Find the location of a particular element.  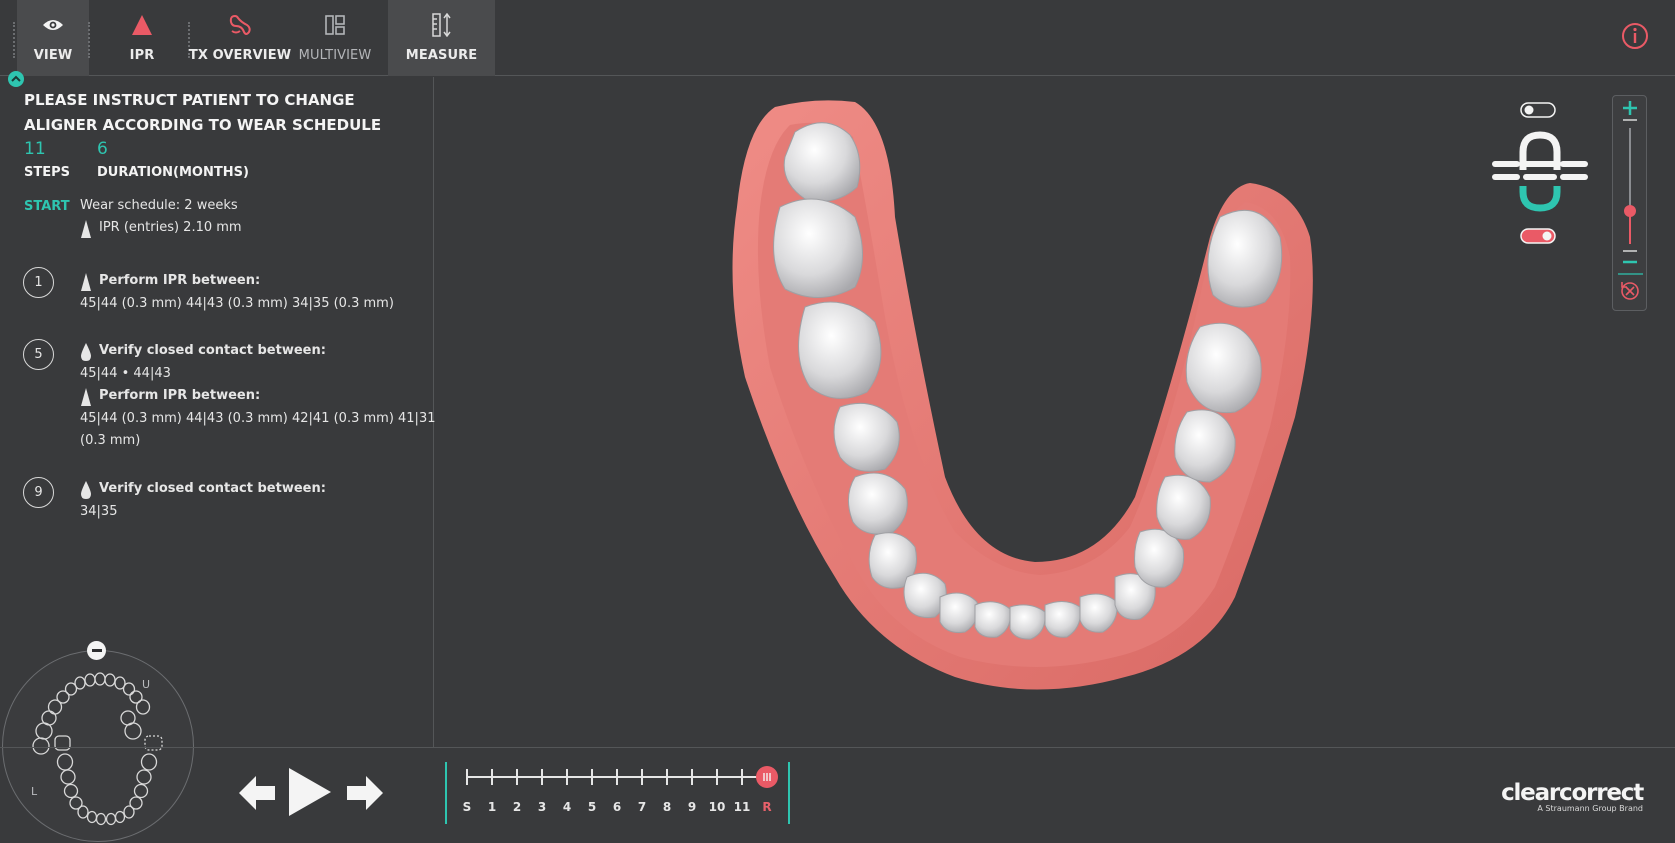

play-button is located at coordinates (310, 792).